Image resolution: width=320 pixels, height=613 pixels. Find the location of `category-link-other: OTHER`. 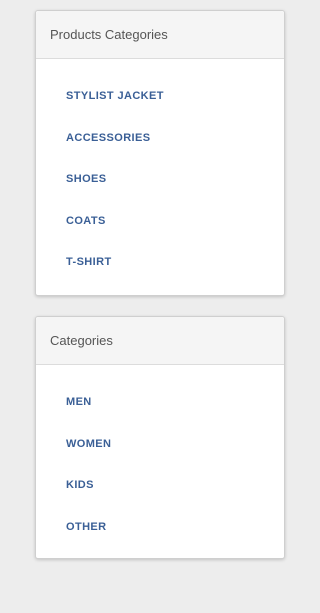

category-link-other: OTHER is located at coordinates (86, 527).